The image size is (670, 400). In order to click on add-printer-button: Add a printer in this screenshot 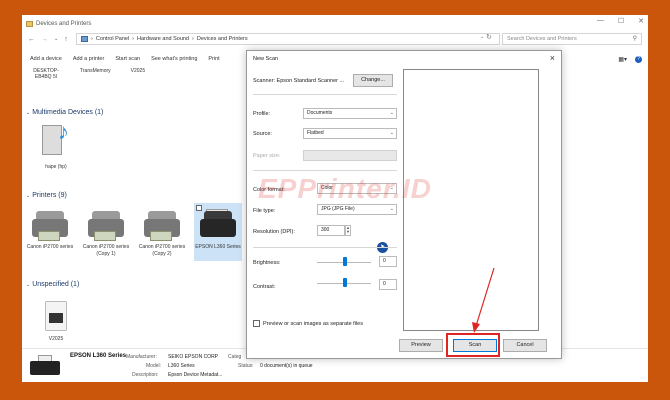, I will do `click(89, 59)`.